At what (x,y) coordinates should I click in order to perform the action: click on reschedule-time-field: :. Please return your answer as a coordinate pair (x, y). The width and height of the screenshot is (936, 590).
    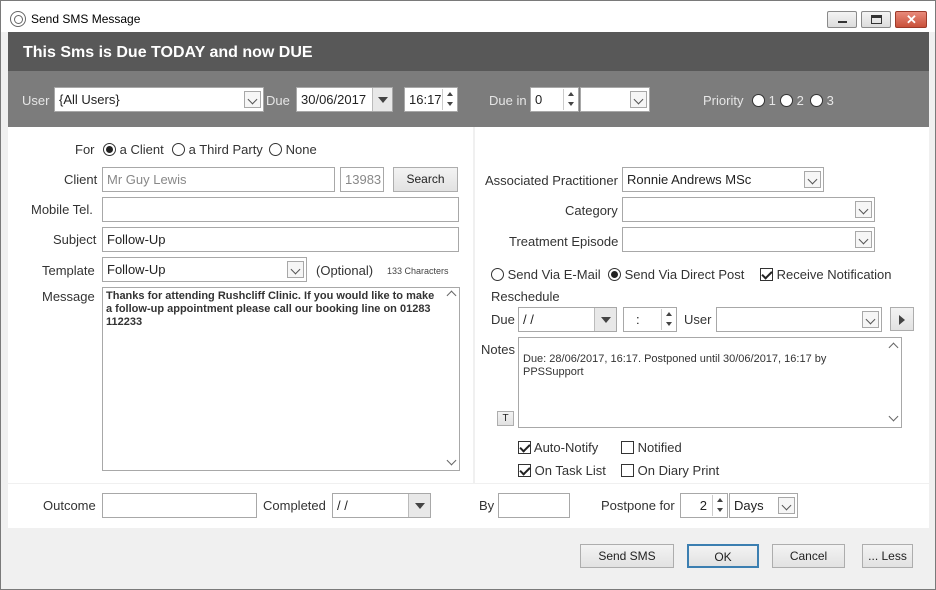
    Looking at the image, I should click on (650, 319).